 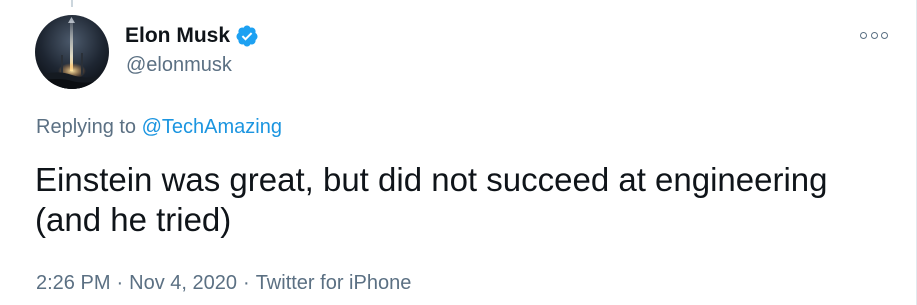 What do you see at coordinates (212, 127) in the screenshot?
I see `reply-mention-link: @TechAmazing` at bounding box center [212, 127].